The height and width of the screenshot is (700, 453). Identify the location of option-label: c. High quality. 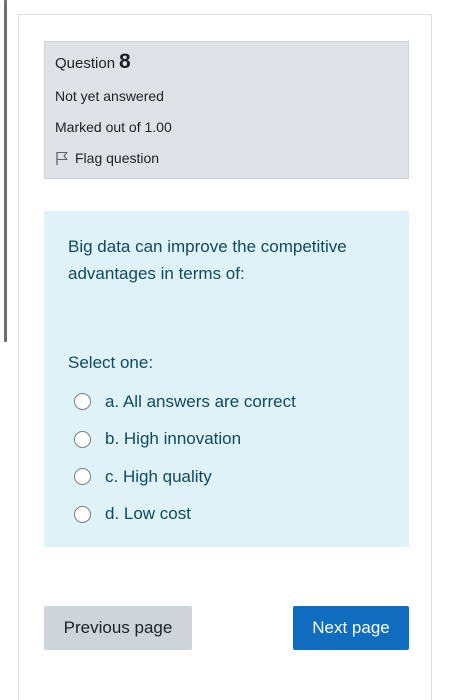
(158, 476).